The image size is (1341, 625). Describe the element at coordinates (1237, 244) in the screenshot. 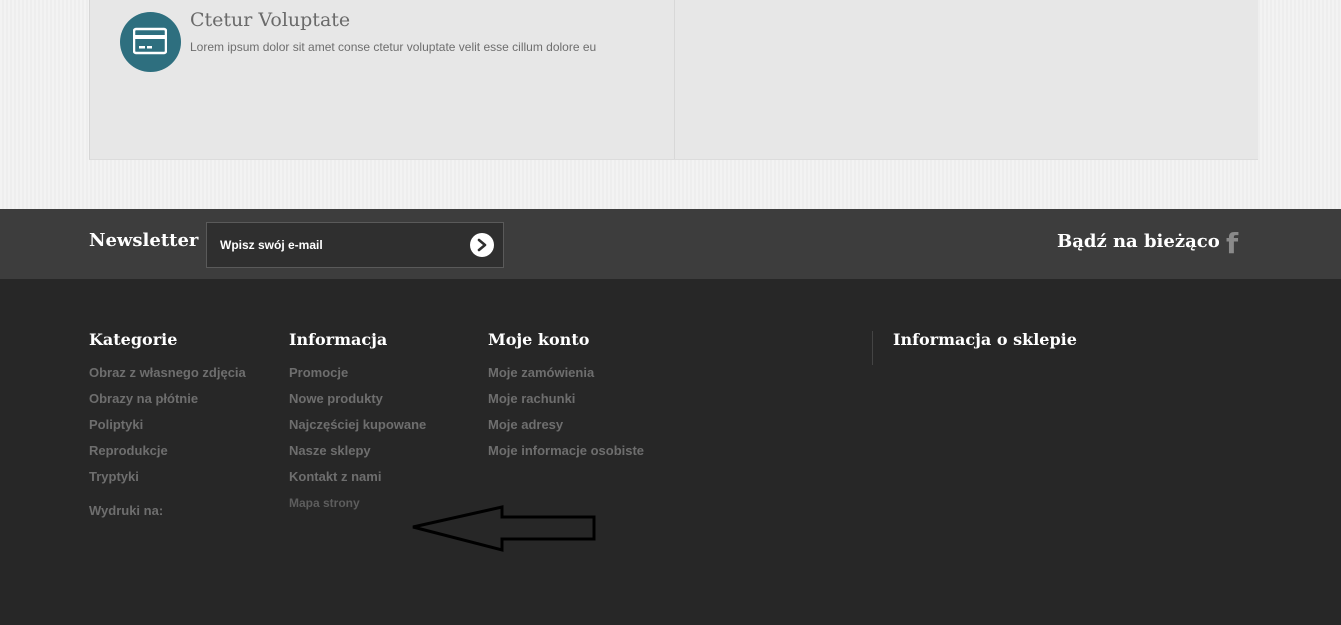

I see `facebook-icon: f` at that location.